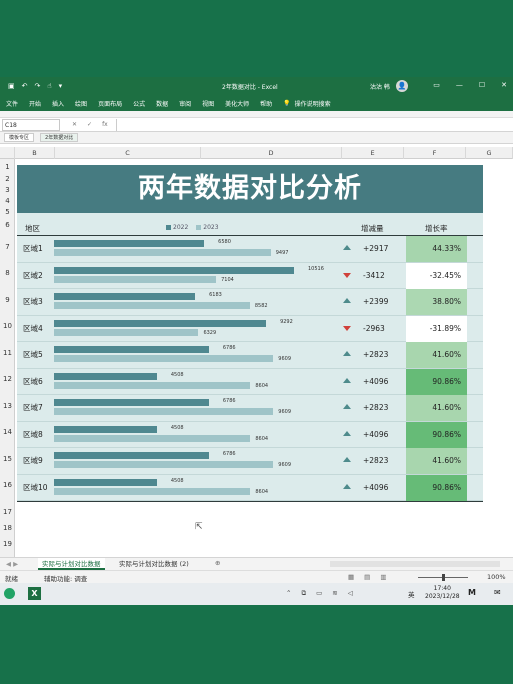 The width and height of the screenshot is (513, 684). Describe the element at coordinates (7, 544) in the screenshot. I see `row-header-19: 19` at that location.